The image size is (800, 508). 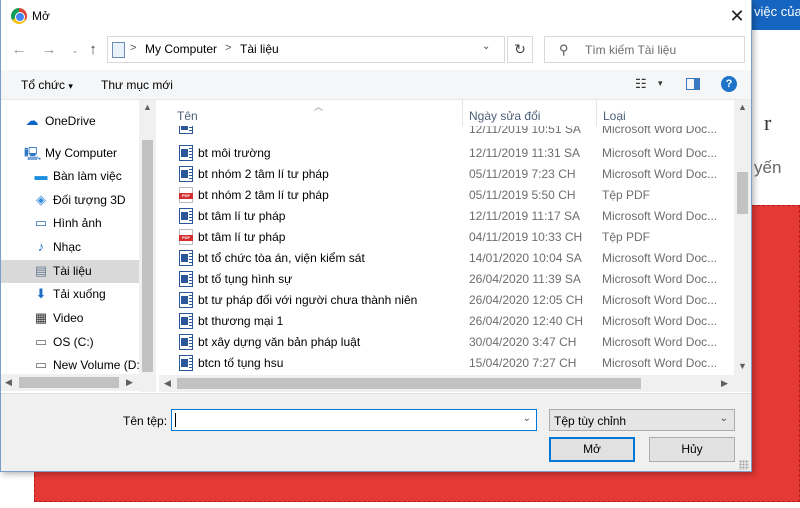 What do you see at coordinates (306, 49) in the screenshot?
I see `address-bar: > My Computer > Tài liệu ⌄` at bounding box center [306, 49].